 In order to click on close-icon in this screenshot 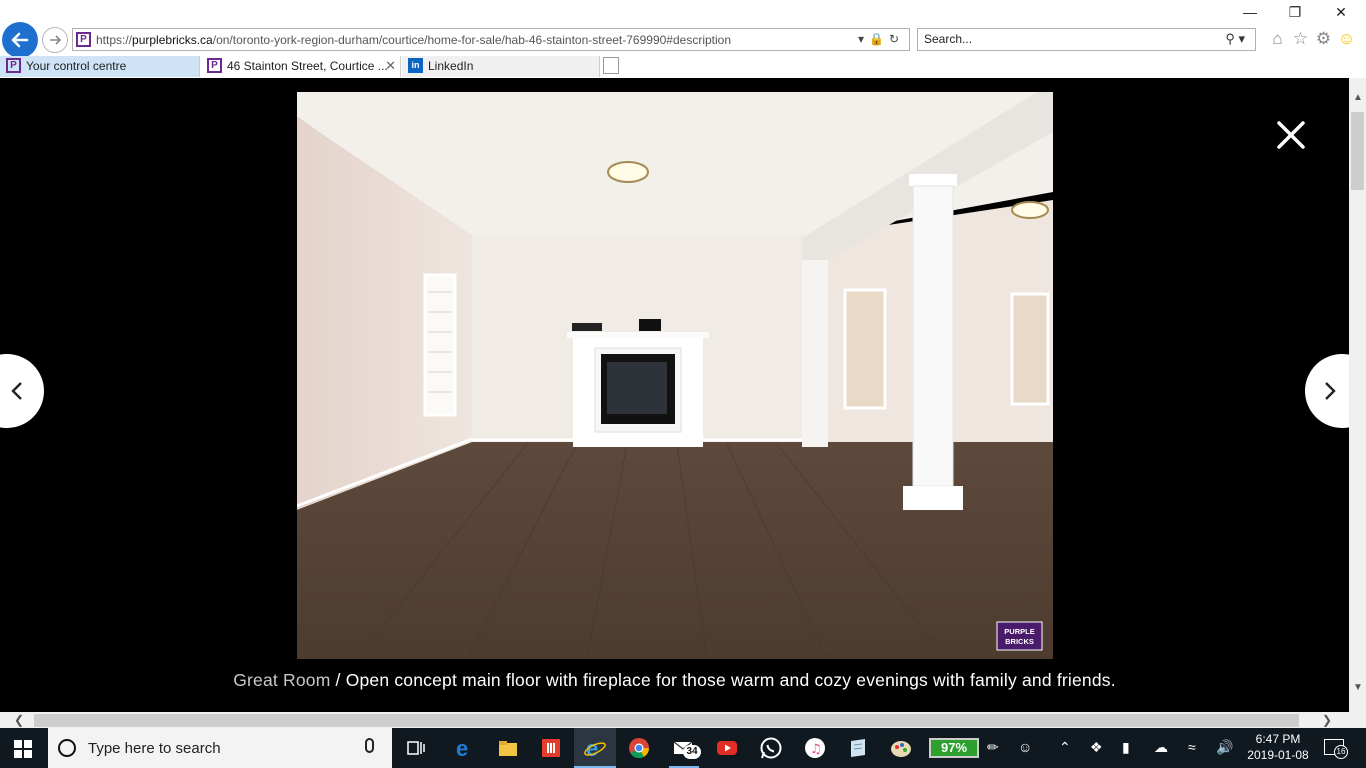, I will do `click(1291, 135)`.